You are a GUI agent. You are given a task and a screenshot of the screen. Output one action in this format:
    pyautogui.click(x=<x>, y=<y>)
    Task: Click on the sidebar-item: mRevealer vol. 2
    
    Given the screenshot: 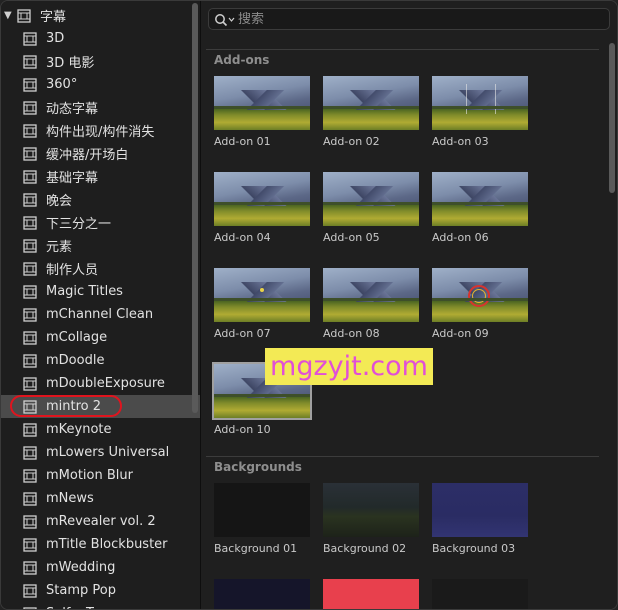 What is the action you would take?
    pyautogui.click(x=100, y=521)
    